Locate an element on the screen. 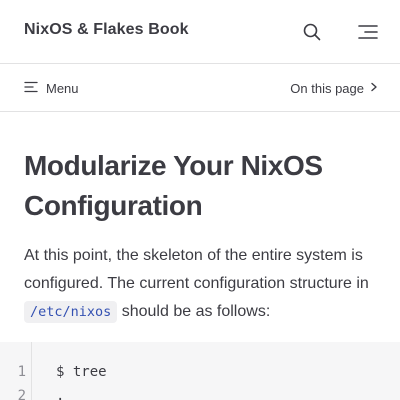  sidebar-menu-button: Menu is located at coordinates (51, 88).